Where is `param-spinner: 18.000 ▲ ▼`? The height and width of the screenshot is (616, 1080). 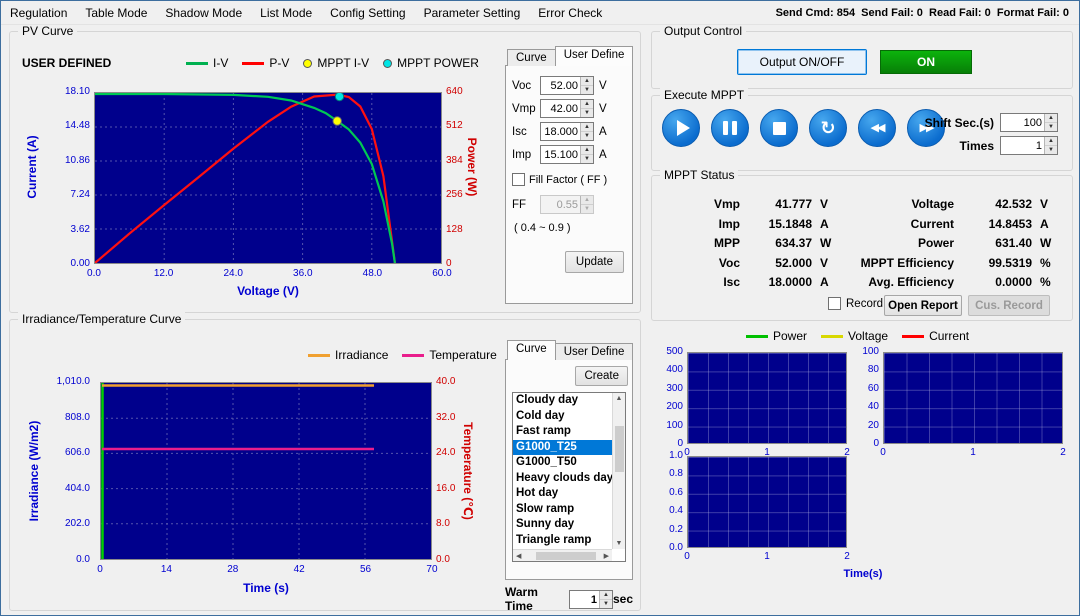 param-spinner: 18.000 ▲ ▼ is located at coordinates (567, 131).